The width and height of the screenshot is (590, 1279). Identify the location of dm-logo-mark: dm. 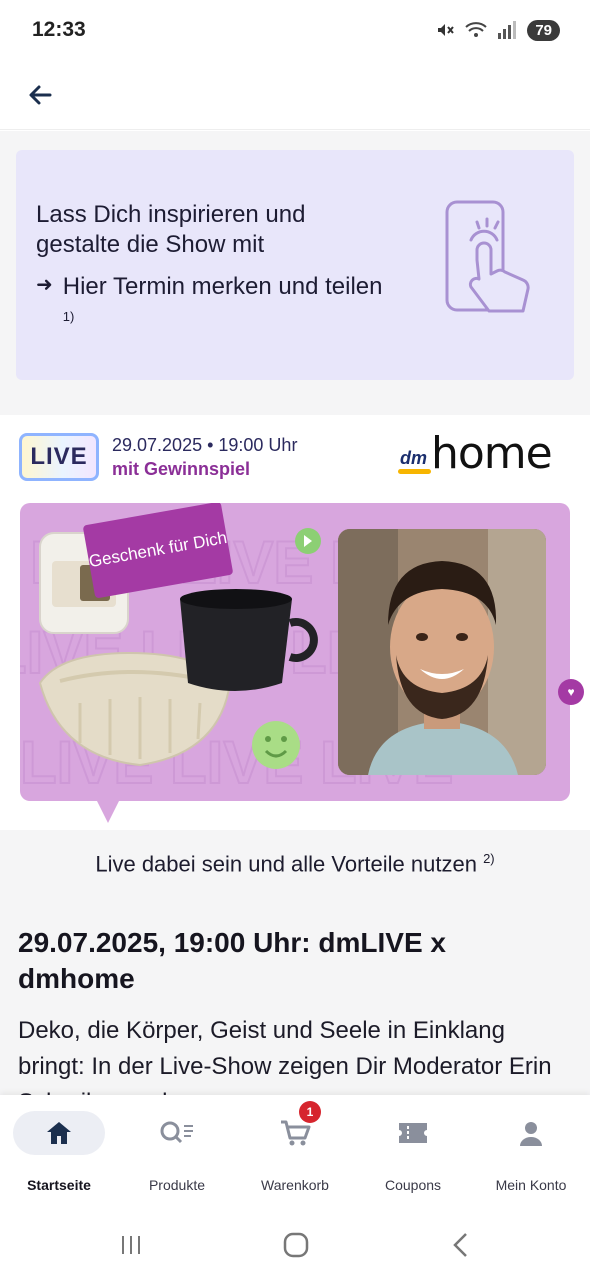
(414, 461).